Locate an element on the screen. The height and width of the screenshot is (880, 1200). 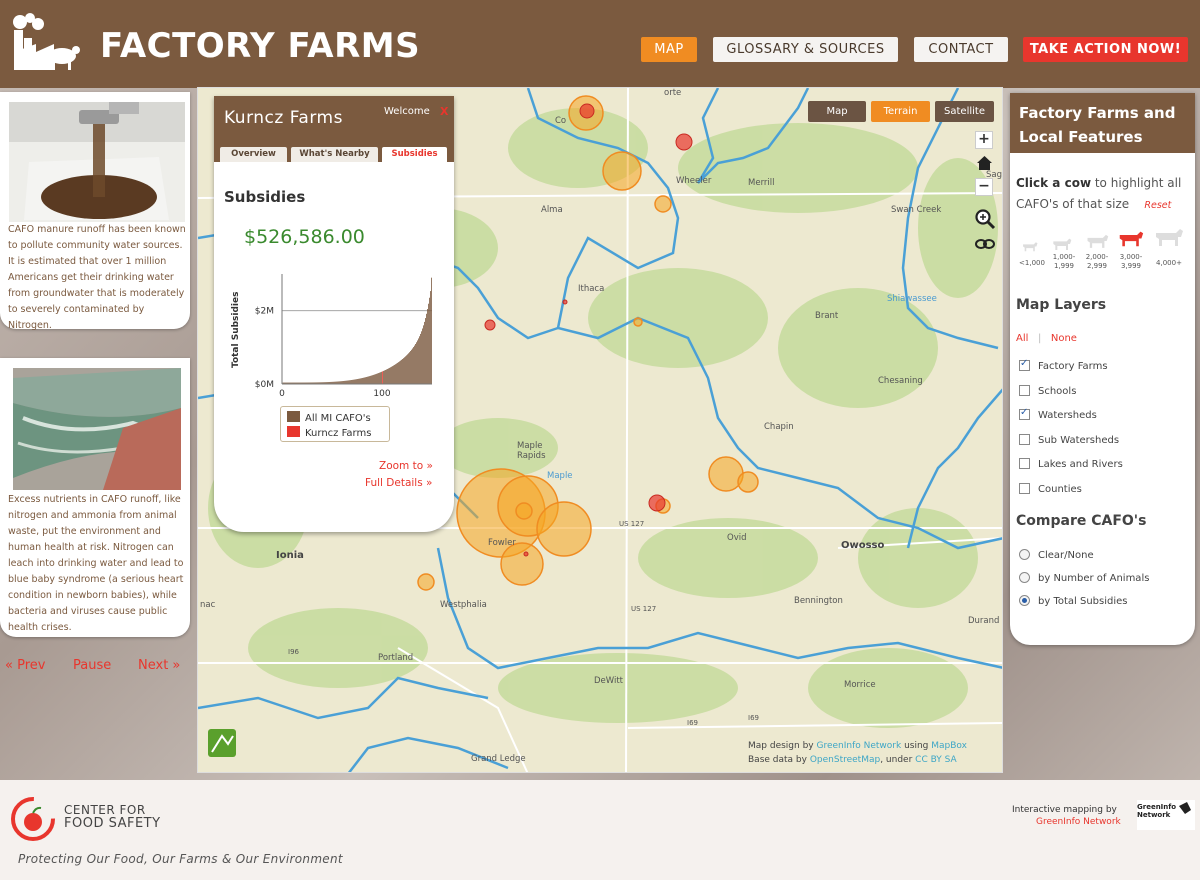
tab-subsidies: Subsidies is located at coordinates (414, 154).